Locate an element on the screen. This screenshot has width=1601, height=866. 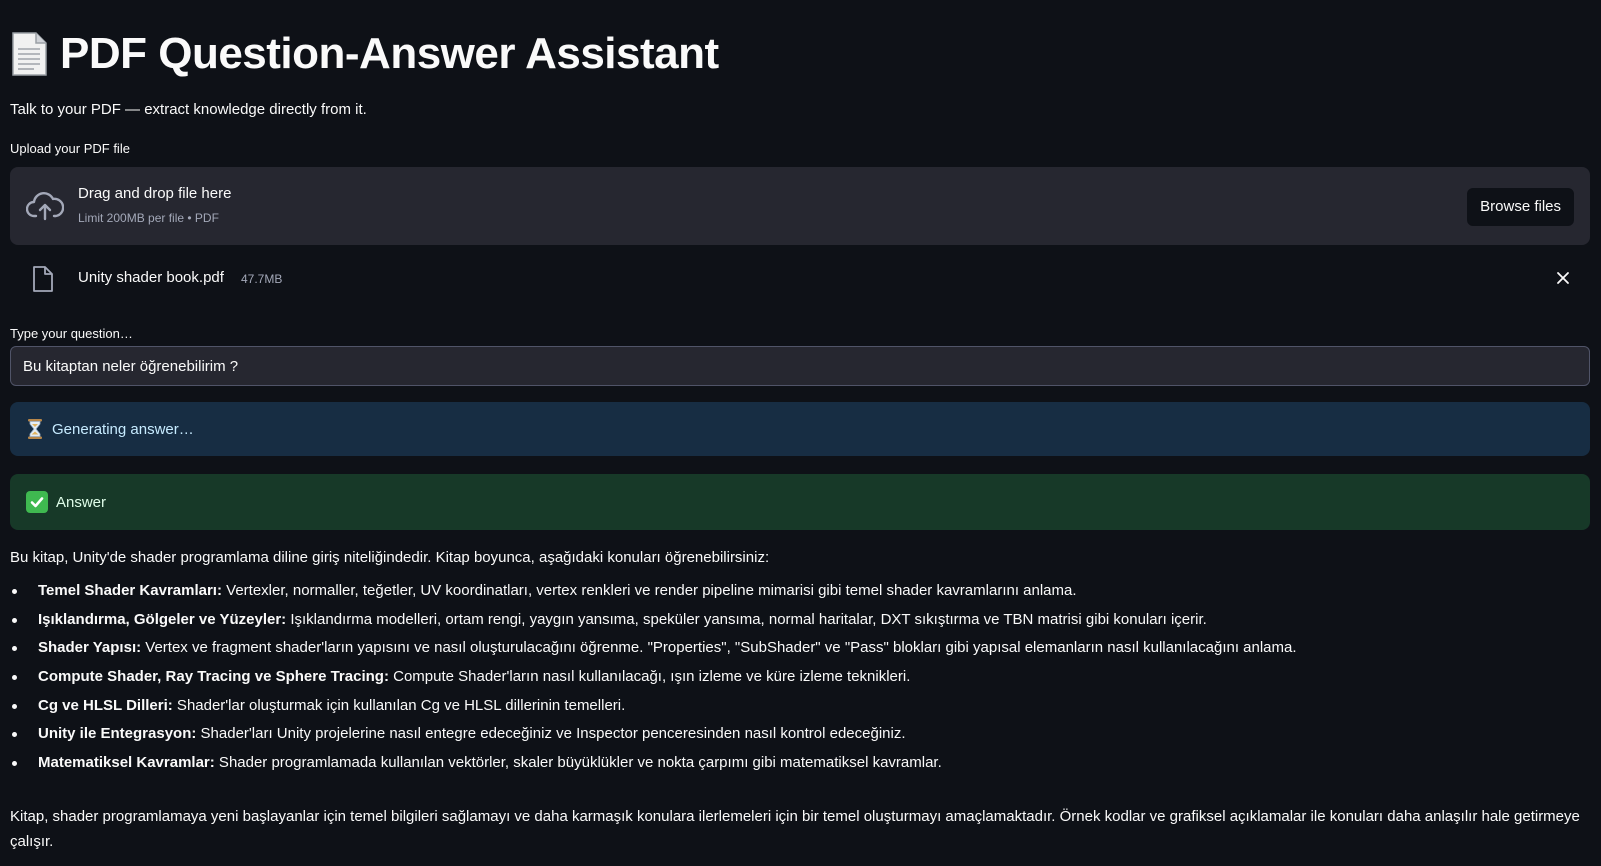
page-title: PDF Question-Answer Assistant is located at coordinates (364, 54).